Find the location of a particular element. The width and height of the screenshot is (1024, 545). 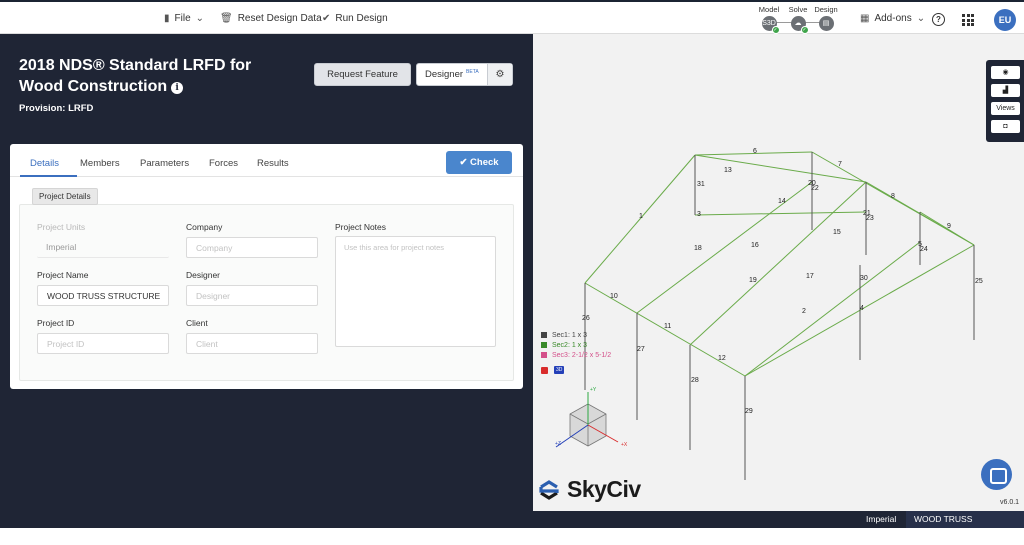

tab-parameters: Parameters is located at coordinates (164, 163).